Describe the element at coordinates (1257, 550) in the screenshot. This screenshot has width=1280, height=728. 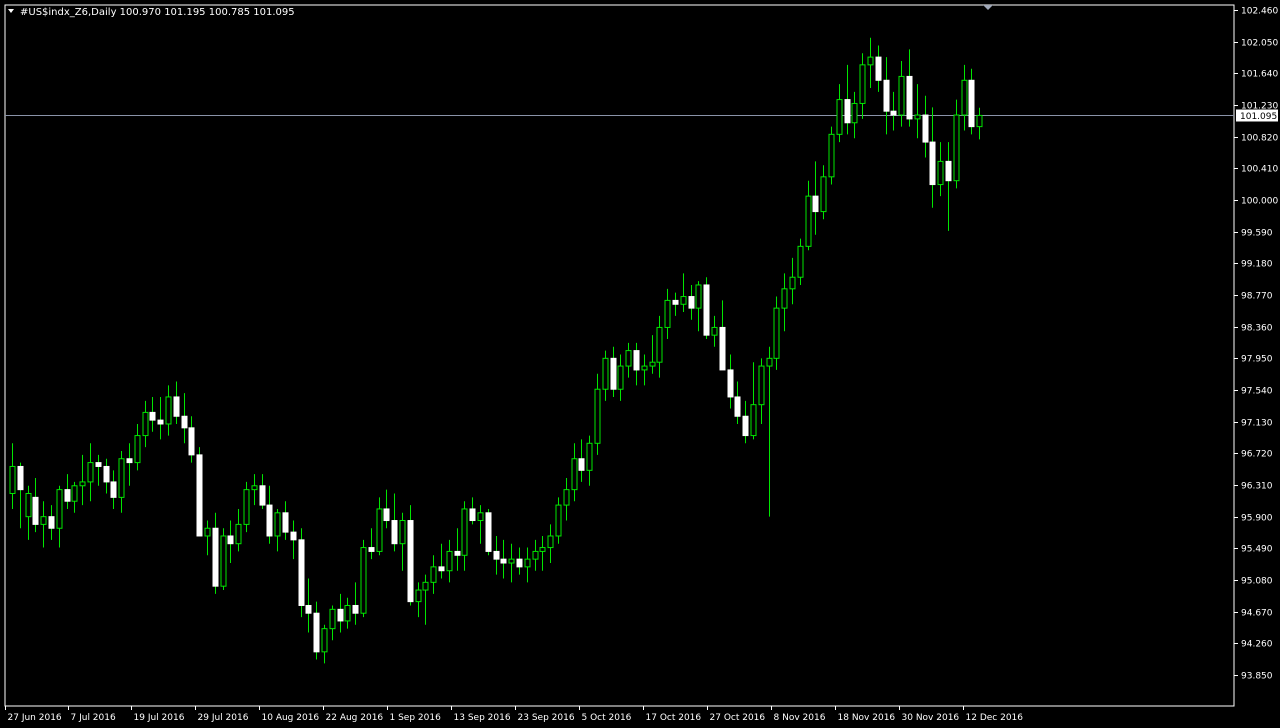
I see `price-tick-label: 95.490` at that location.